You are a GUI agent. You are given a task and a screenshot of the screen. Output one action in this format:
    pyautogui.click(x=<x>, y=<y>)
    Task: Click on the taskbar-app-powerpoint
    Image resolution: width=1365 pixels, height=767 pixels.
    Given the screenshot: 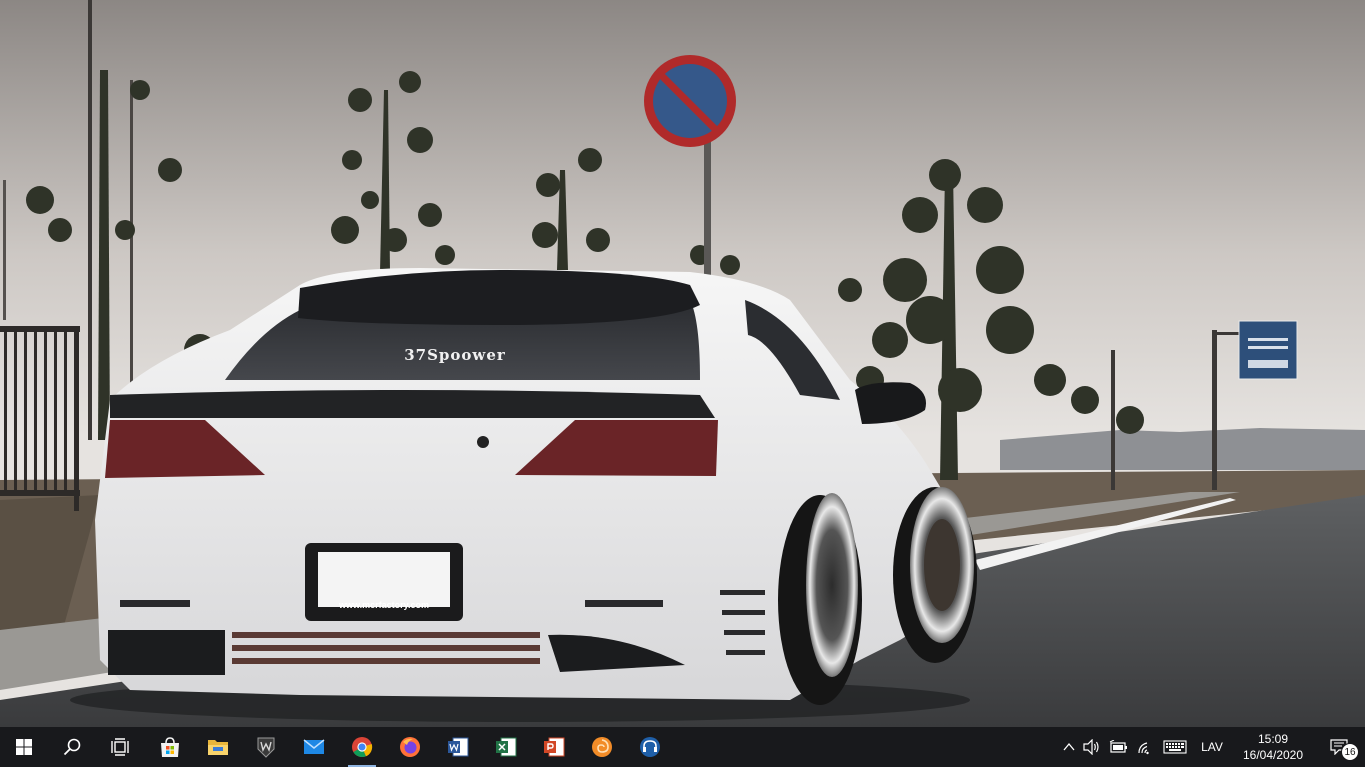 What is the action you would take?
    pyautogui.click(x=554, y=747)
    